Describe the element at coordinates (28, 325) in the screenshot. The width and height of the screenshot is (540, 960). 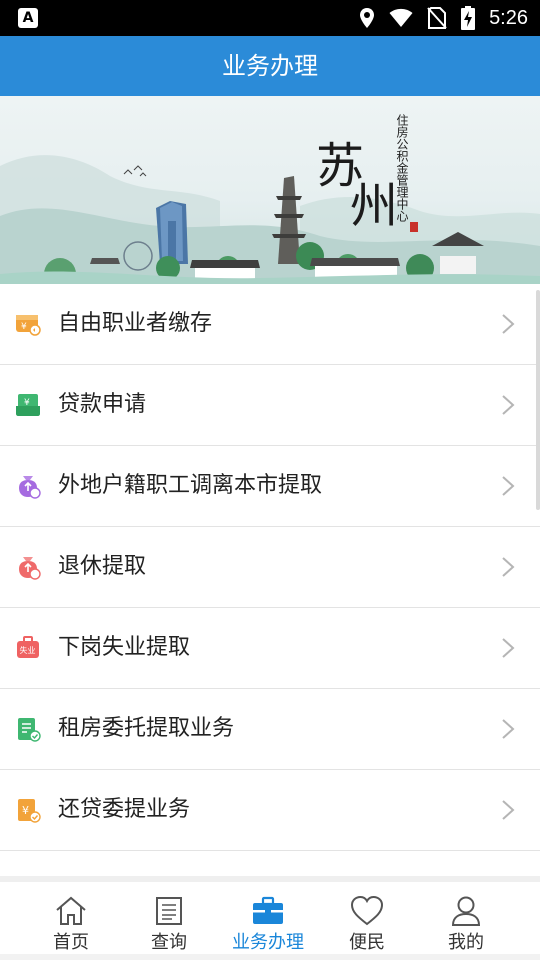
I see `wallet-yuan-icon: ¥` at that location.